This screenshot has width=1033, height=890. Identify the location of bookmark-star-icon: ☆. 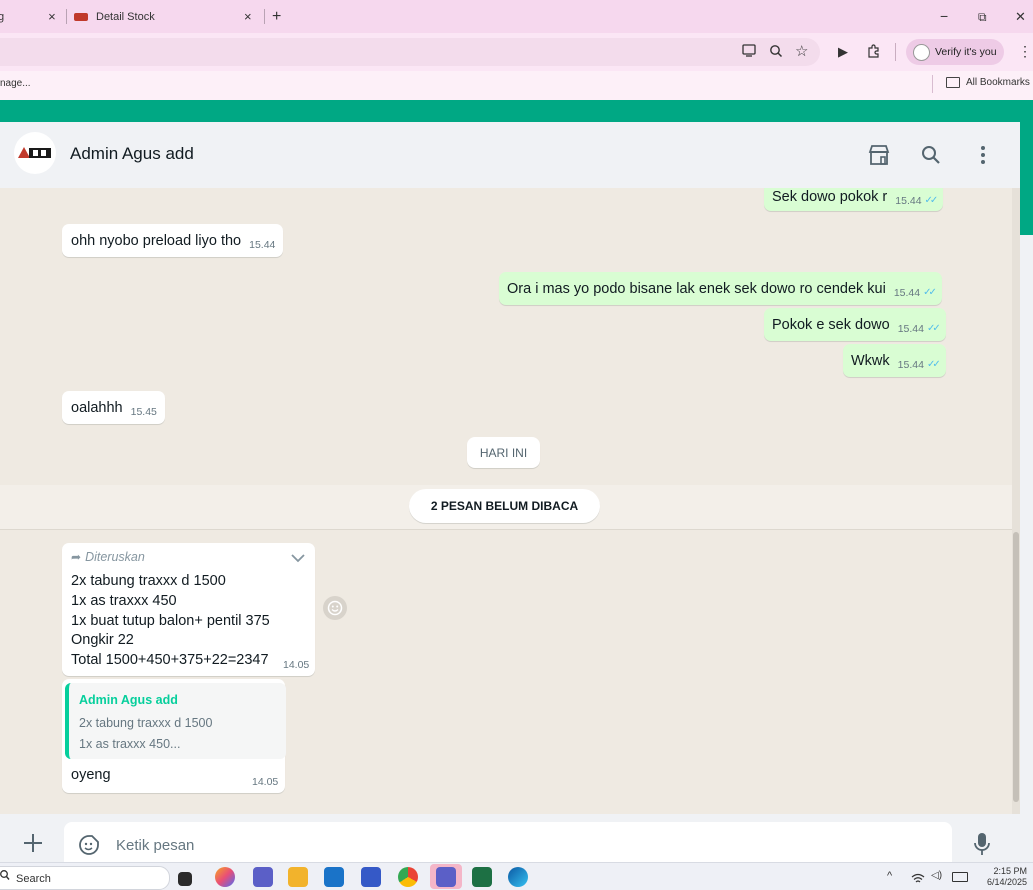
(801, 51).